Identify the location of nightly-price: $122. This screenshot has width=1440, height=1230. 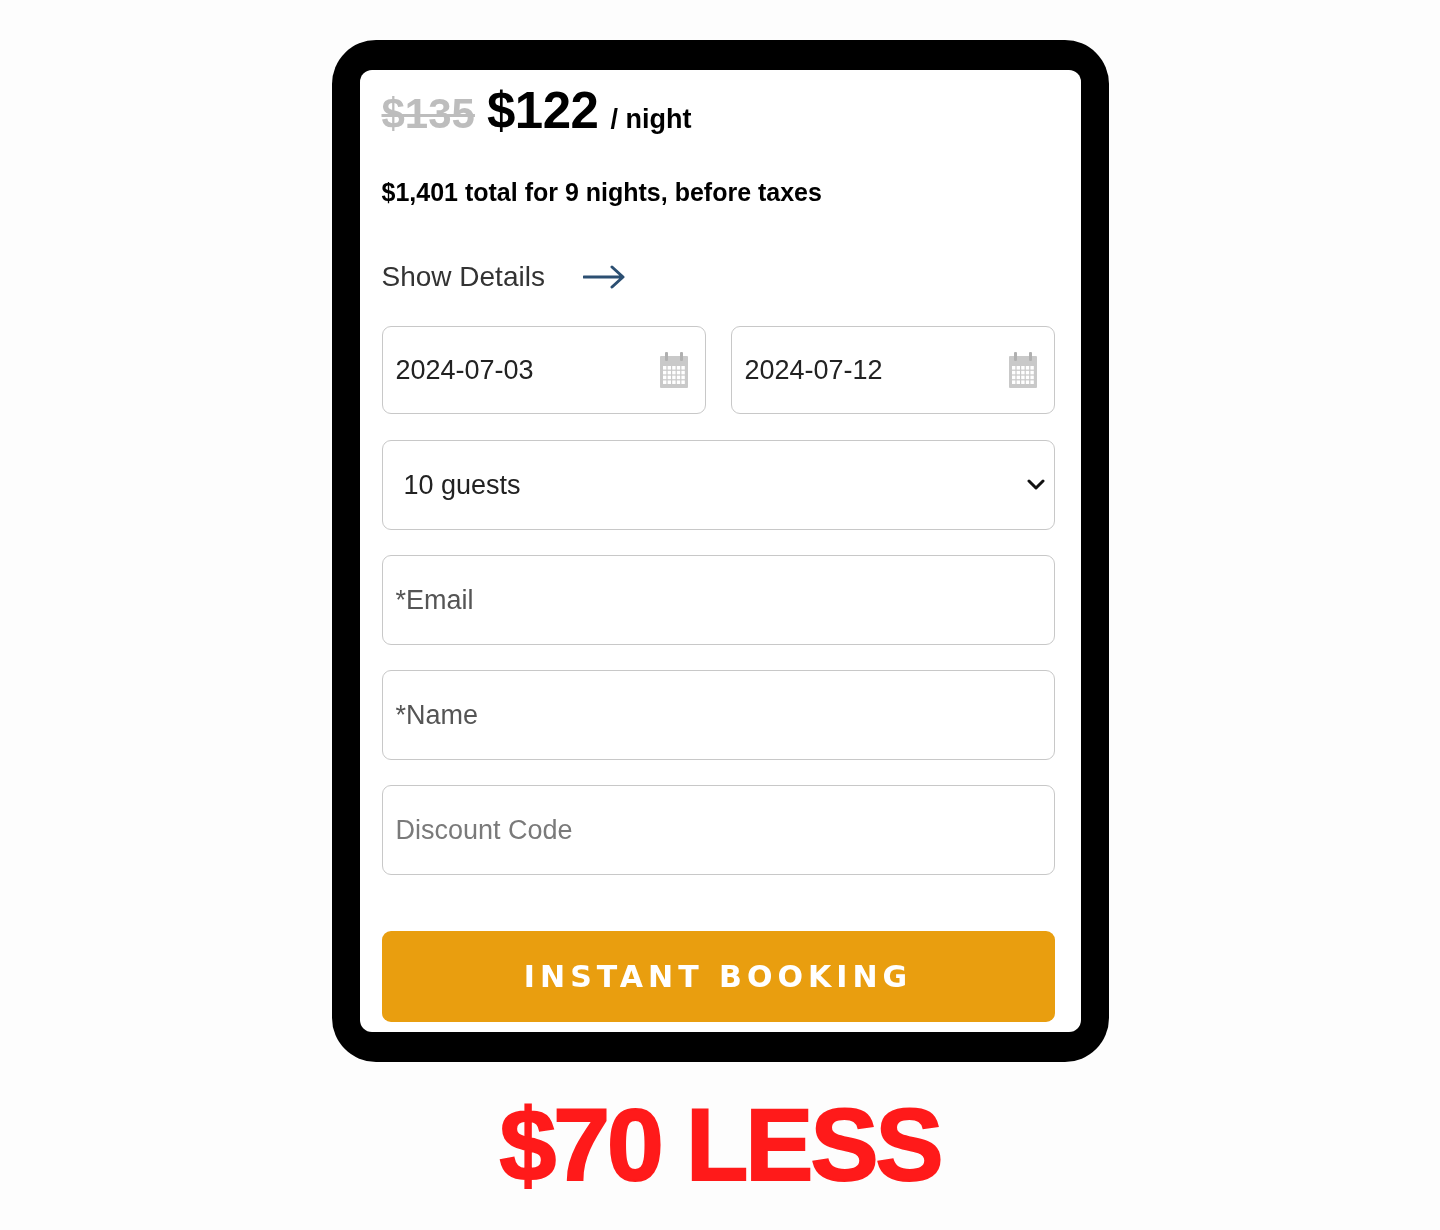
(542, 111).